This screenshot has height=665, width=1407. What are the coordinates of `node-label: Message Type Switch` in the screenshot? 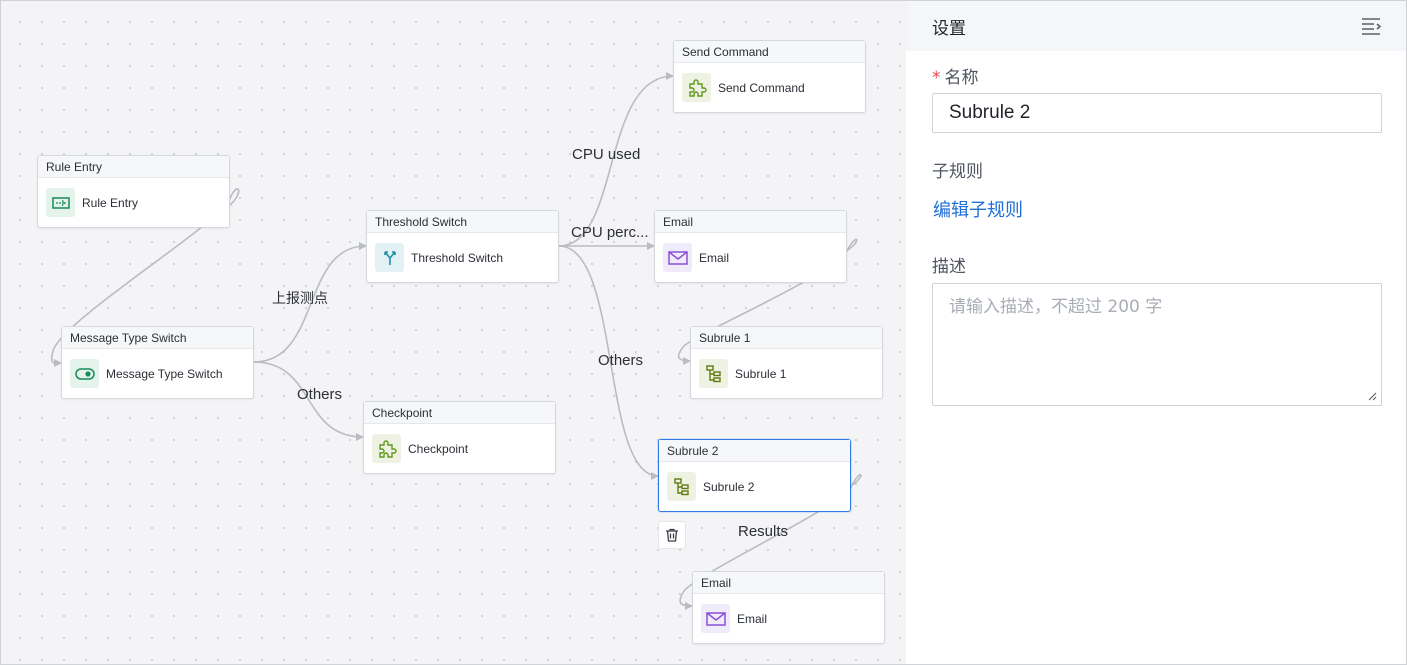 It's located at (164, 373).